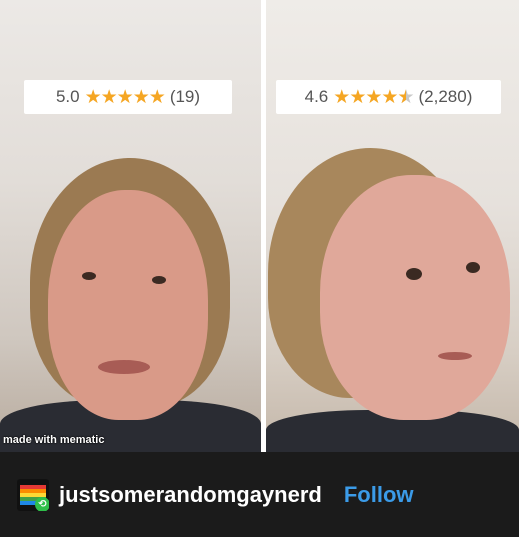 The height and width of the screenshot is (537, 519). What do you see at coordinates (445, 96) in the screenshot?
I see `right-review-count: (2,280)` at bounding box center [445, 96].